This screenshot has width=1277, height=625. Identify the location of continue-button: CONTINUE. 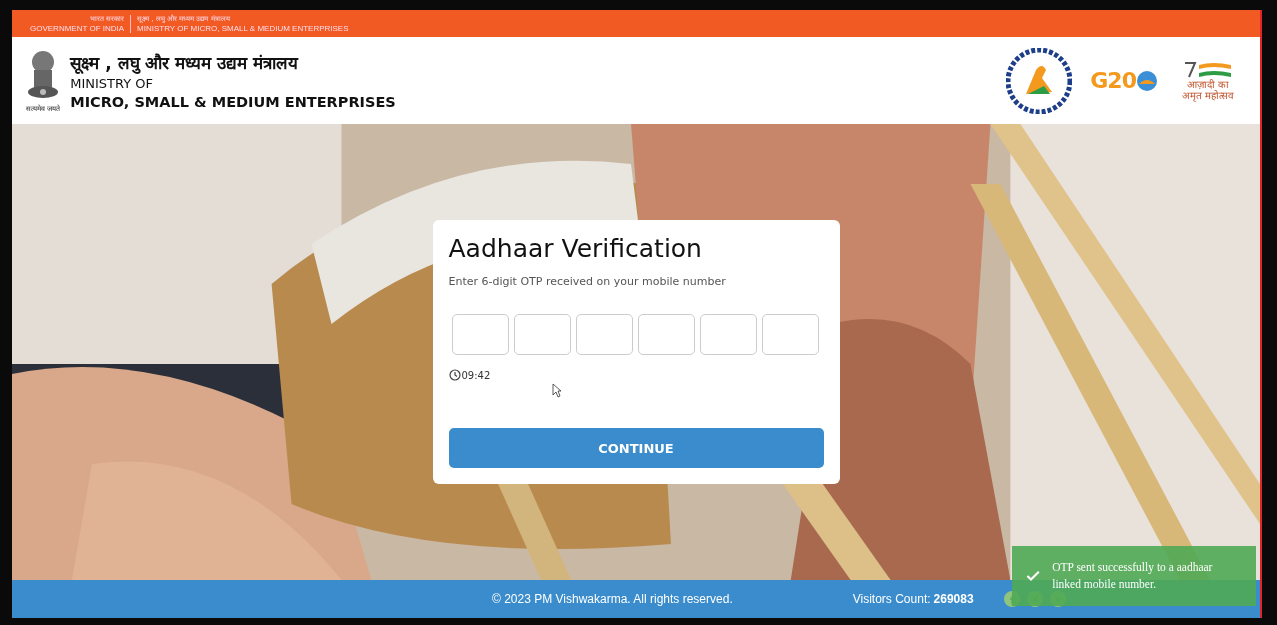
(636, 448).